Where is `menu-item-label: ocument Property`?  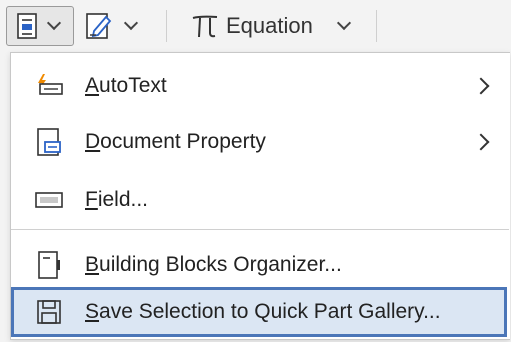
menu-item-label: ocument Property is located at coordinates (183, 141).